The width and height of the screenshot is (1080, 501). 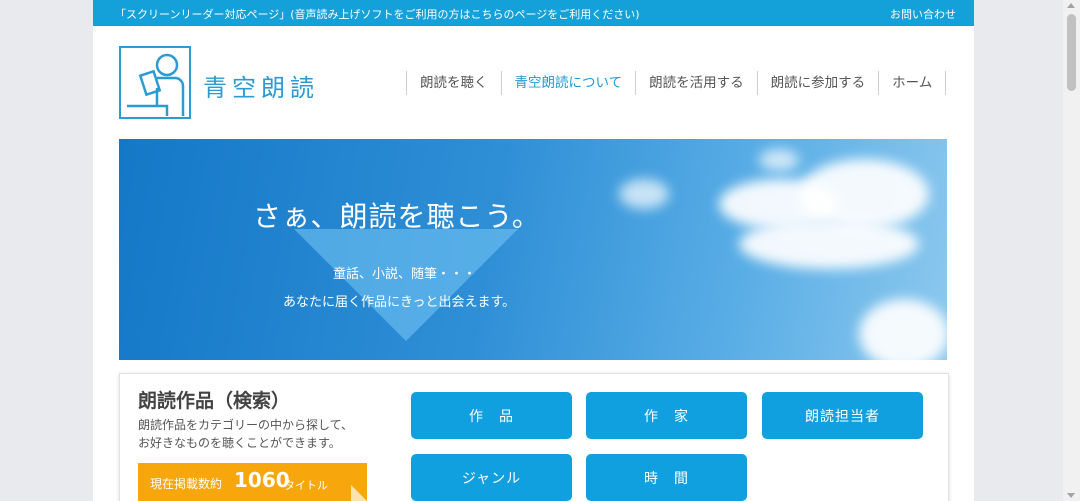 What do you see at coordinates (842, 415) in the screenshot?
I see `readers-button: 朗読担当者` at bounding box center [842, 415].